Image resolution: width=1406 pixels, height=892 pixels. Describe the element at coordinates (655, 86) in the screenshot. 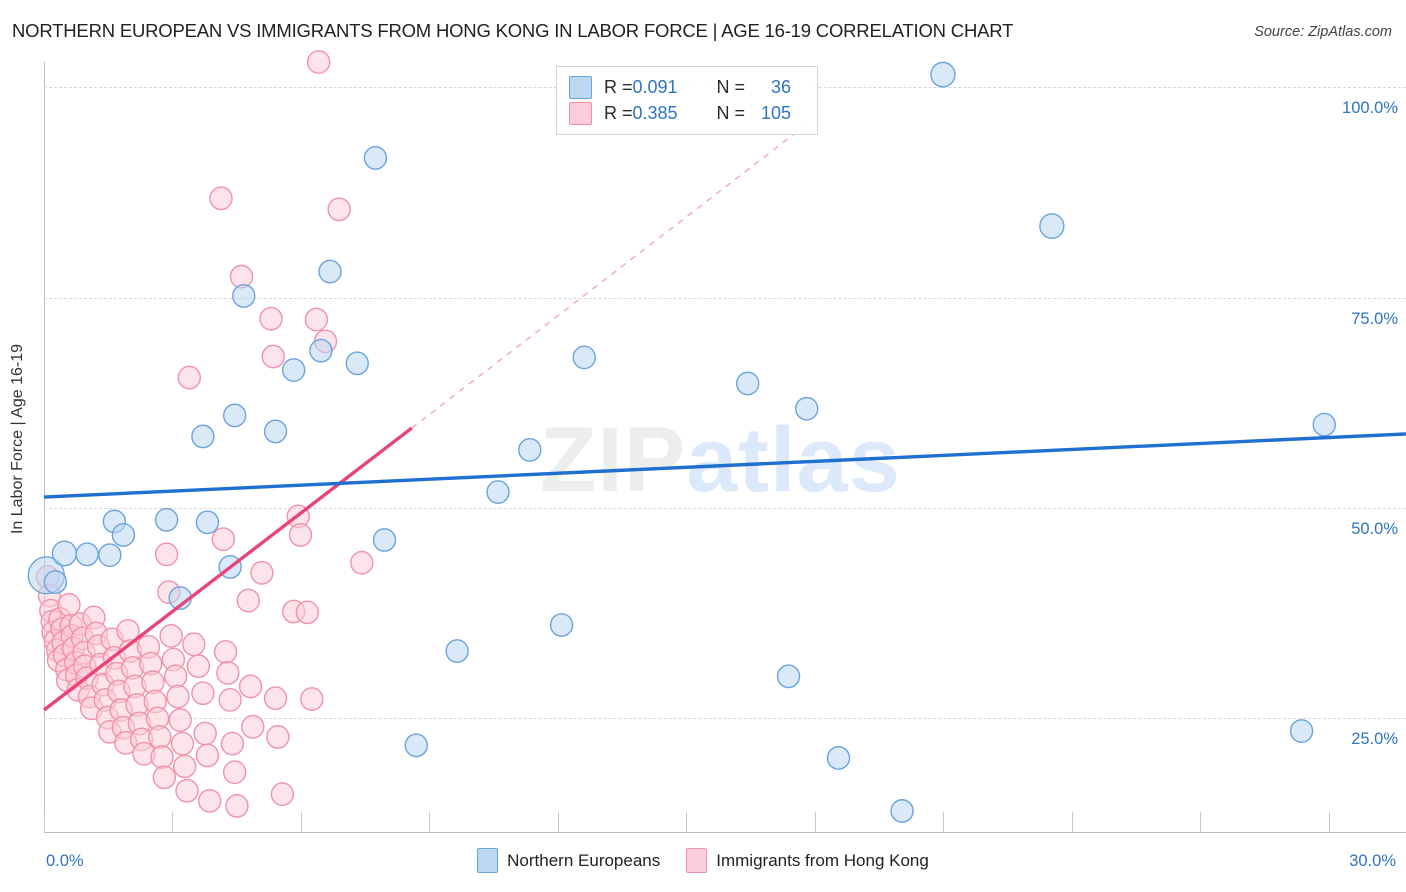

I see `stat-r-value-blue: 0.091` at that location.